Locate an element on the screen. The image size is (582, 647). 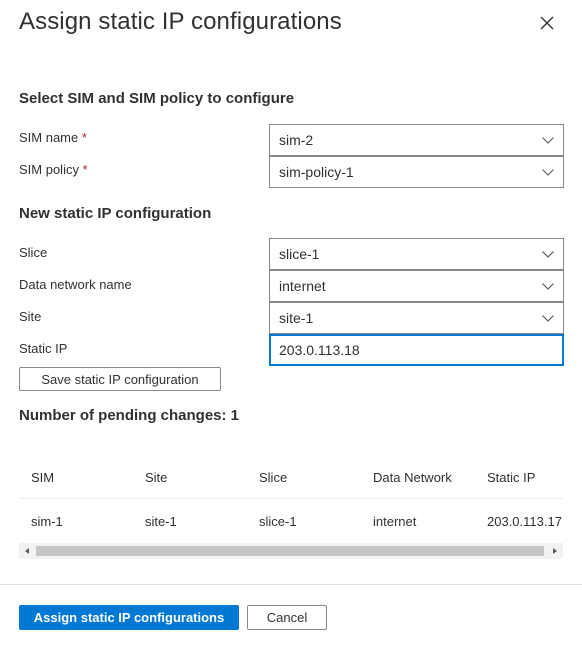
scroll-left-icon is located at coordinates (27, 551).